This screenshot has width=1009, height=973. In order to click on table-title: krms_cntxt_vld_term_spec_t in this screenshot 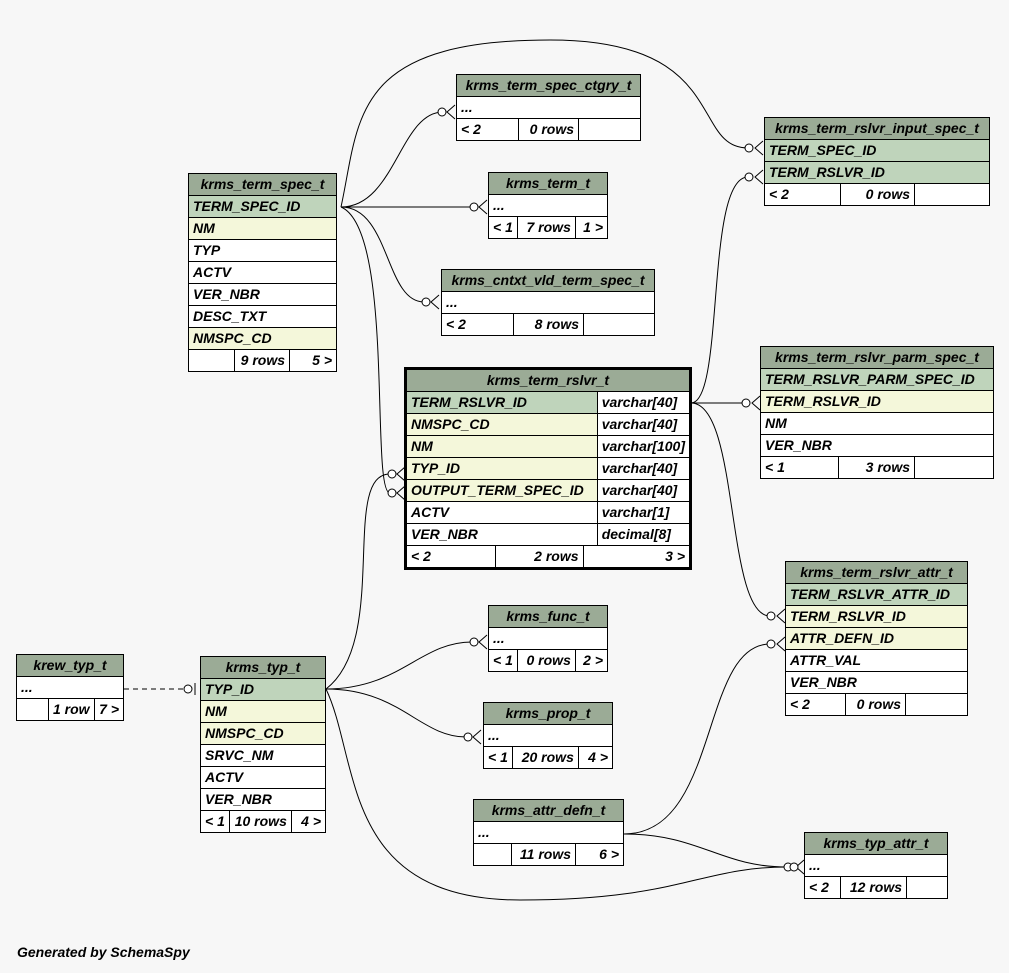, I will do `click(548, 280)`.